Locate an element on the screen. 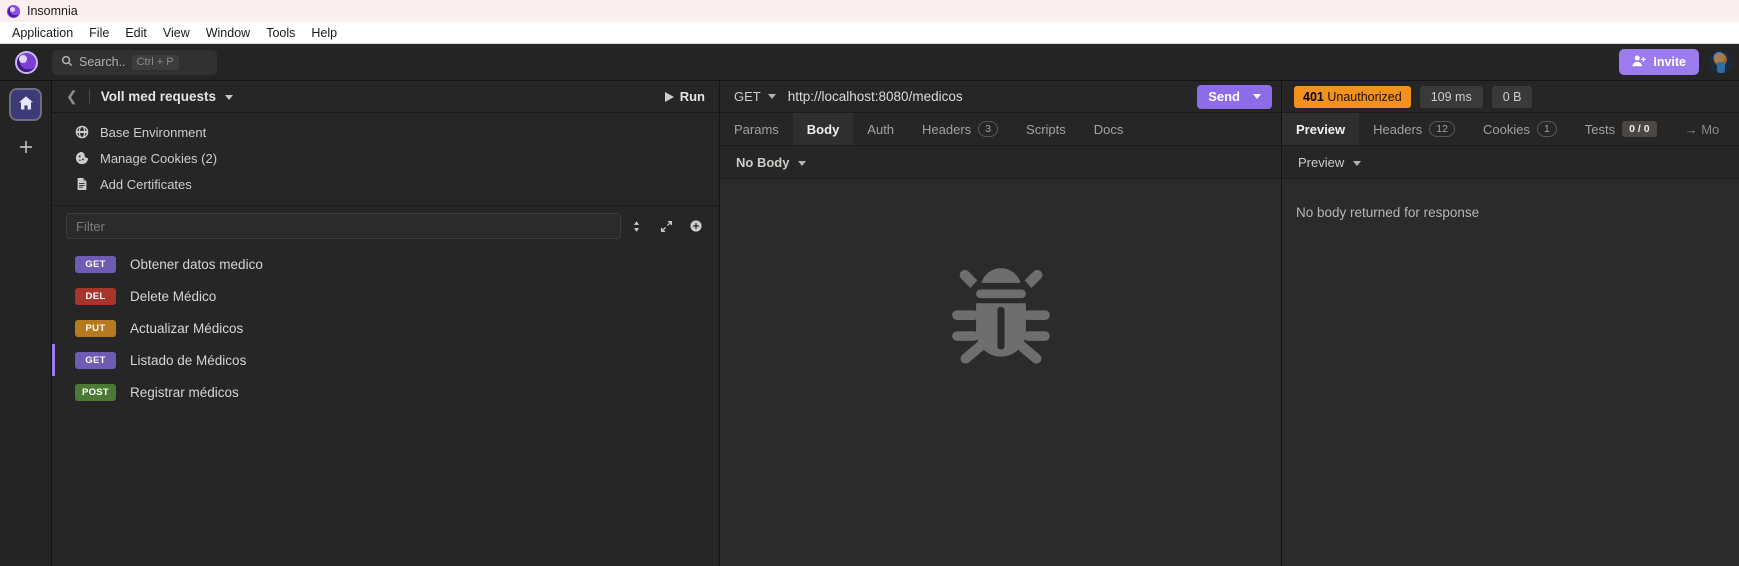 This screenshot has width=1739, height=566. filter-row is located at coordinates (385, 226).